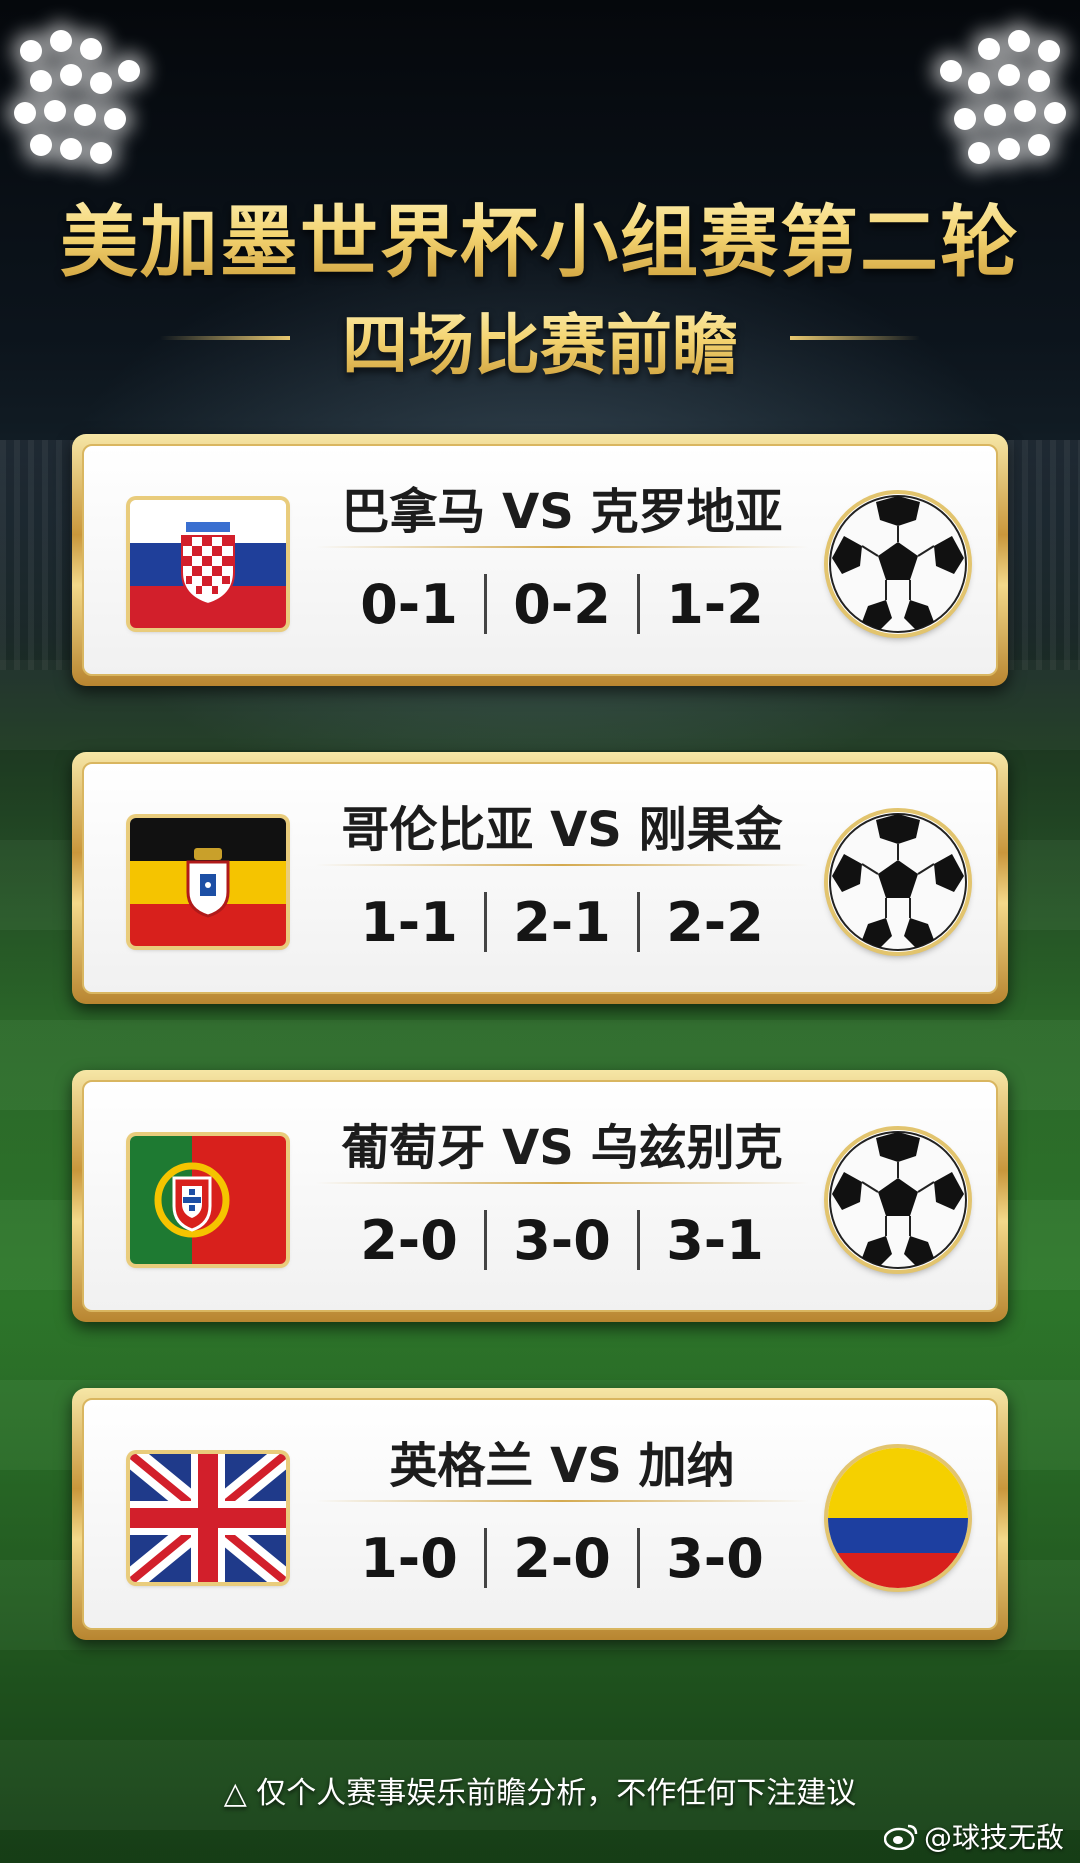 The width and height of the screenshot is (1080, 1863). What do you see at coordinates (409, 604) in the screenshot?
I see `score-prediction: 0-1` at bounding box center [409, 604].